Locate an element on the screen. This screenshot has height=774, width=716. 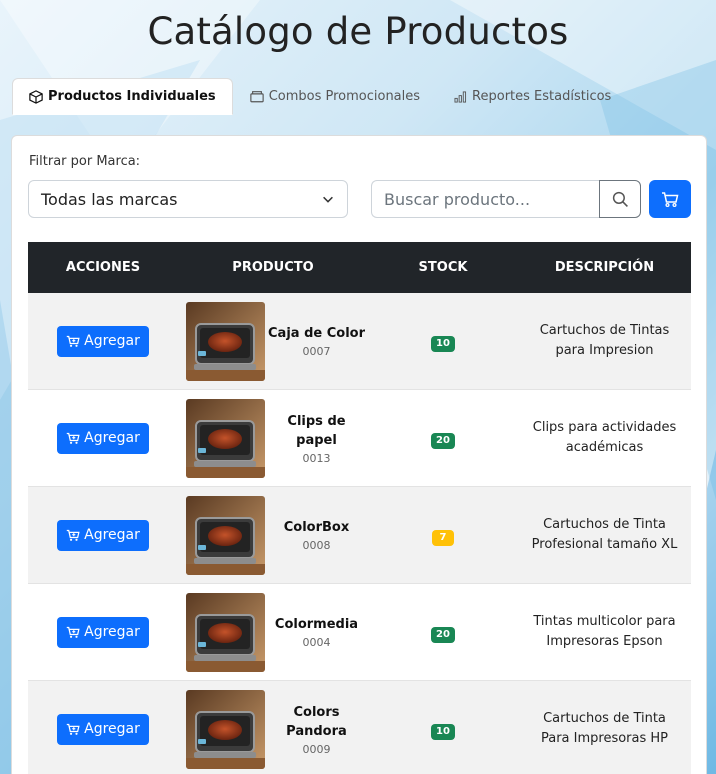
header-actions: ACCIONES is located at coordinates (103, 267).